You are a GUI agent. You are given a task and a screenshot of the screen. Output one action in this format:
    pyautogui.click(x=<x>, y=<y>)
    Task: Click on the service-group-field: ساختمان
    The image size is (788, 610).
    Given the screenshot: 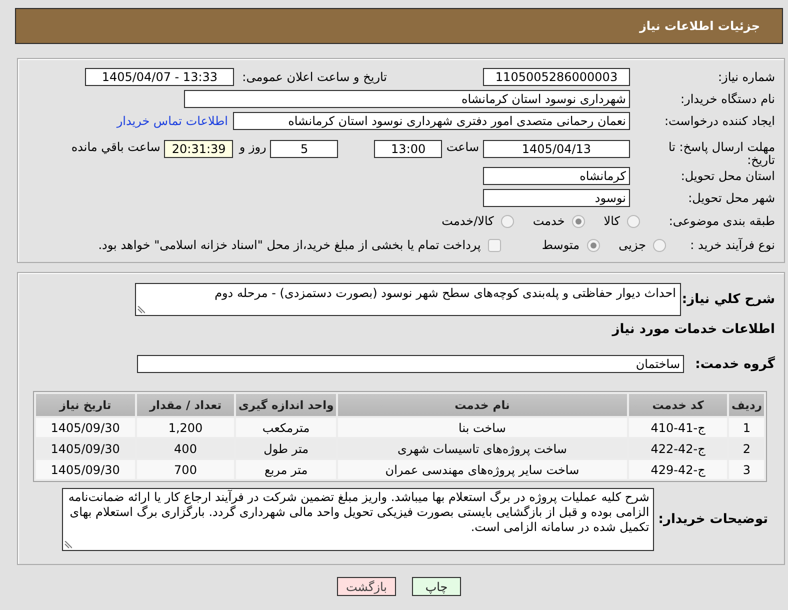 What is the action you would take?
    pyautogui.click(x=410, y=364)
    